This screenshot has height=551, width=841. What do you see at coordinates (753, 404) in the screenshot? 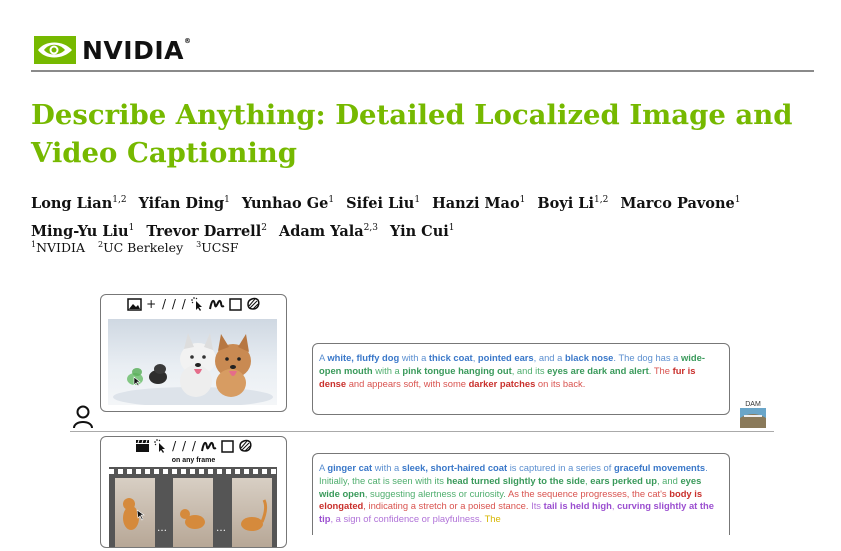
I see `dam-badge-label: DAM` at bounding box center [753, 404].